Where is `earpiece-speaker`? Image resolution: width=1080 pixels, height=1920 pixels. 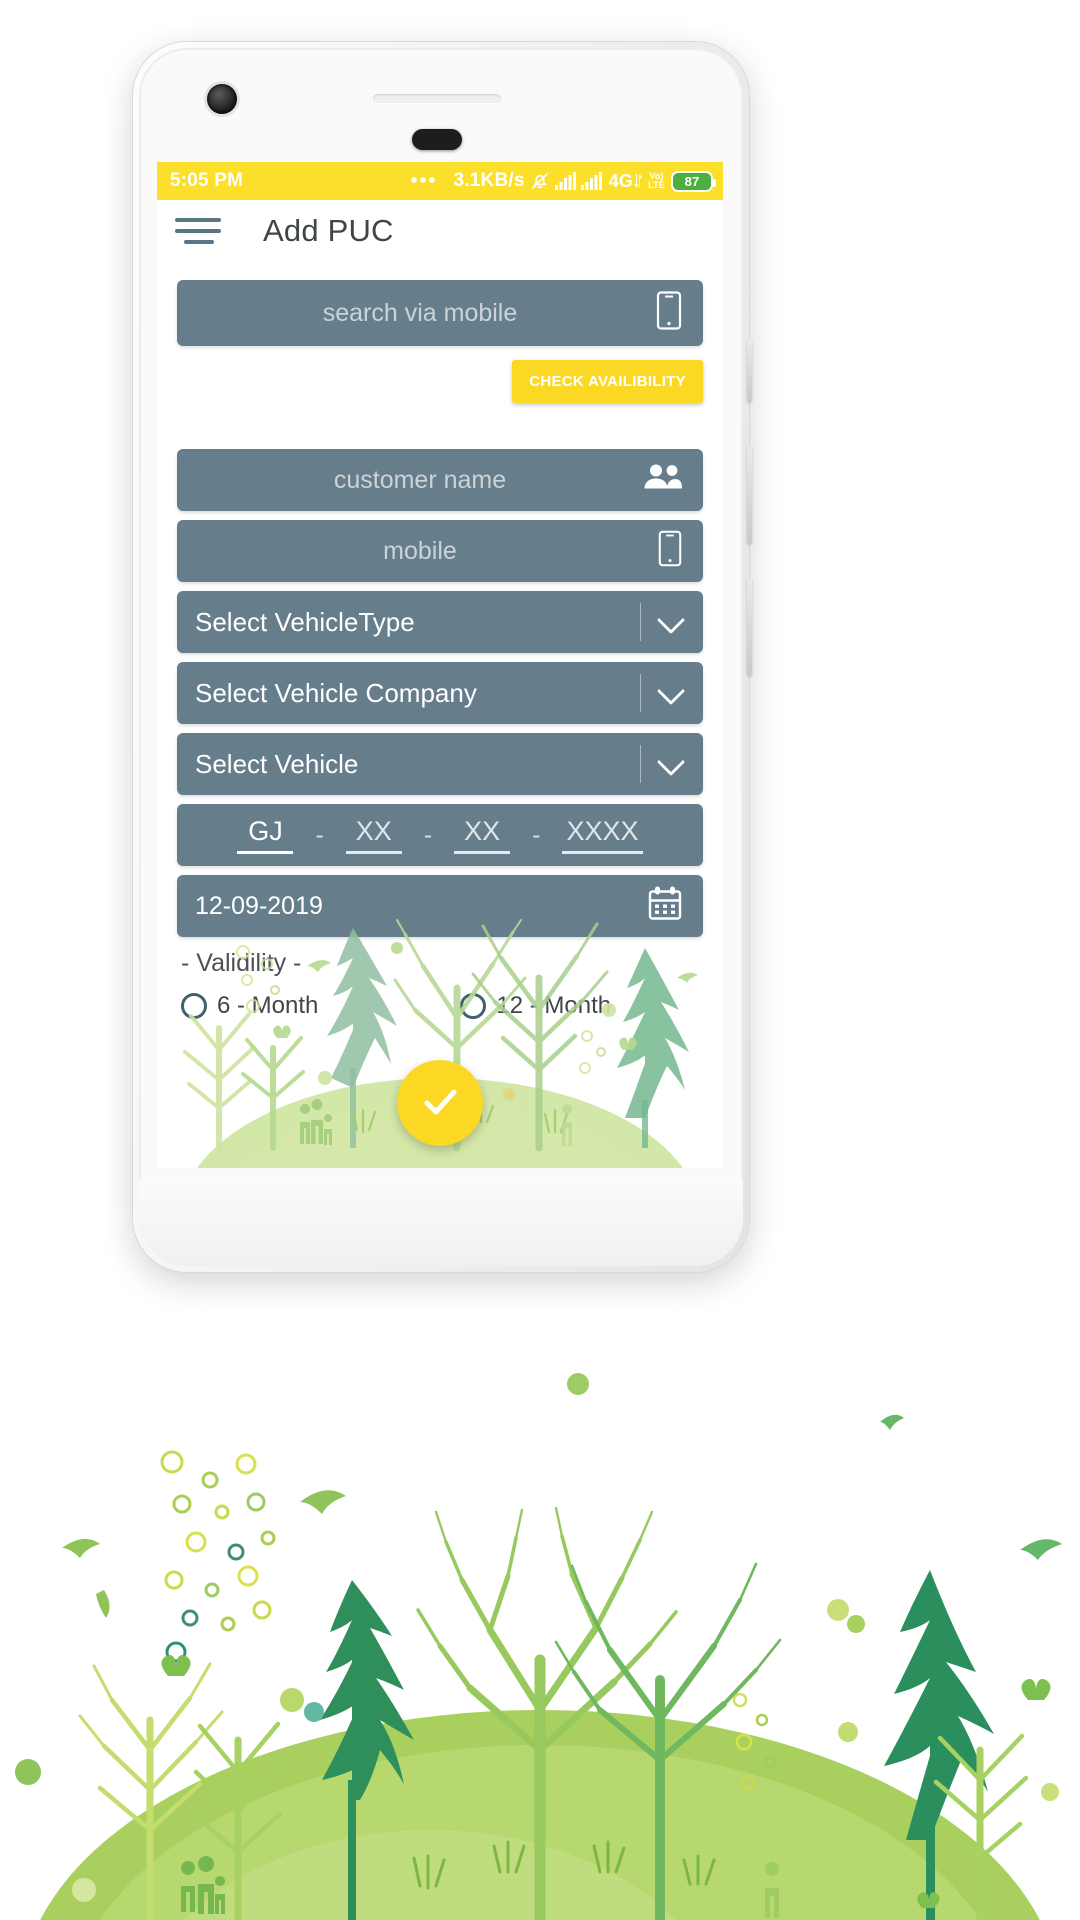
earpiece-speaker is located at coordinates (437, 98).